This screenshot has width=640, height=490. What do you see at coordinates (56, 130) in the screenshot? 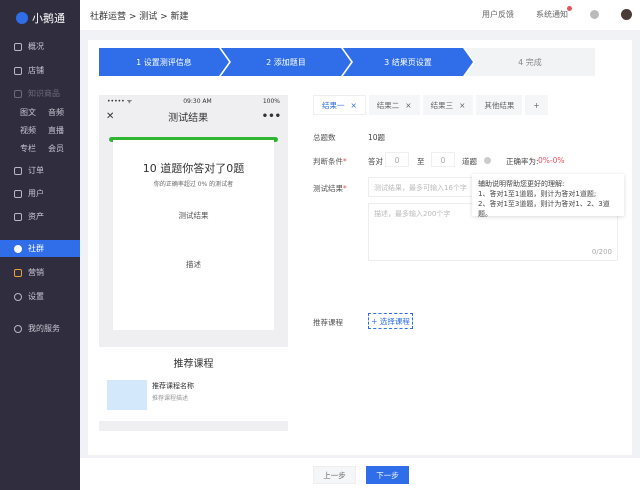
I see `sub-item-live: 直播` at bounding box center [56, 130].